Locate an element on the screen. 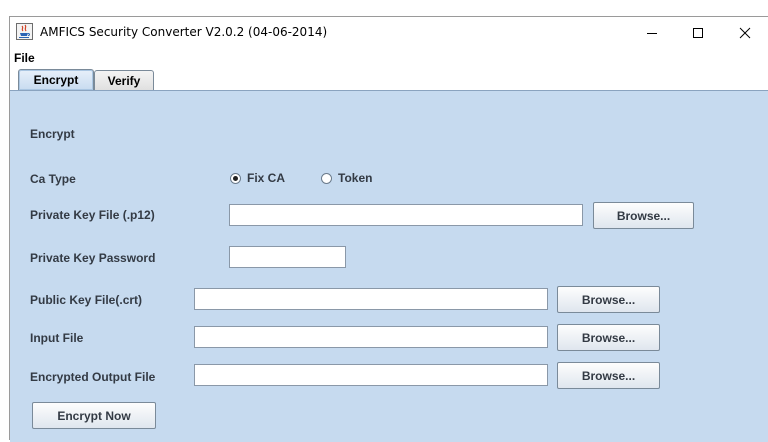 The width and height of the screenshot is (768, 442). java-app-icon is located at coordinates (24, 31).